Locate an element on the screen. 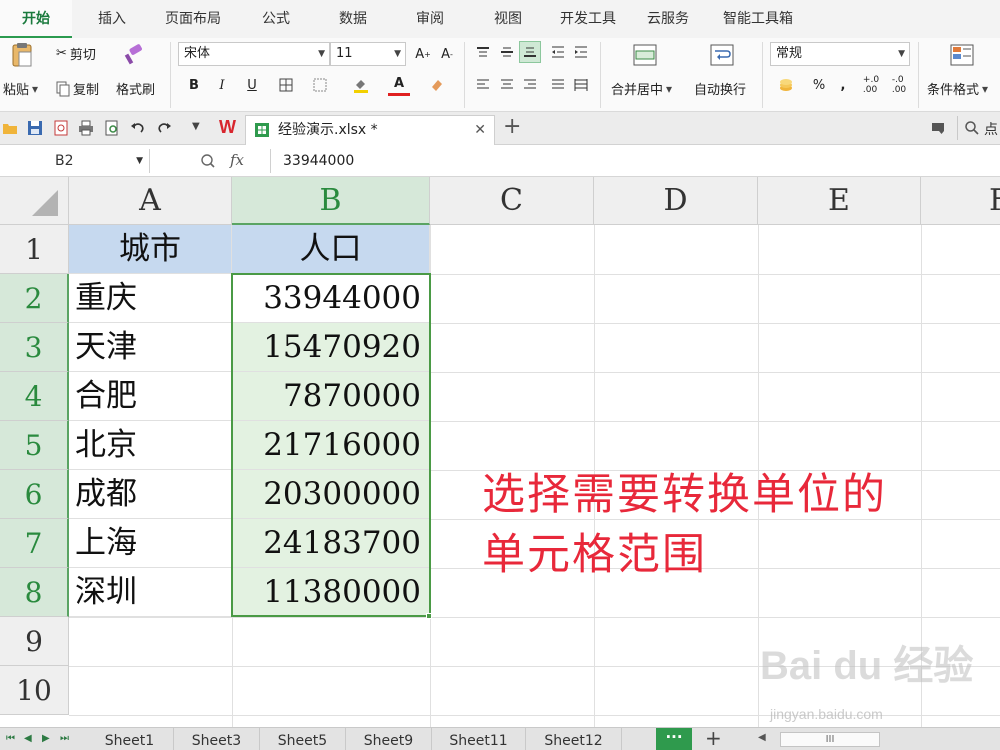 This screenshot has height=750, width=1000. save-icon is located at coordinates (35, 128).